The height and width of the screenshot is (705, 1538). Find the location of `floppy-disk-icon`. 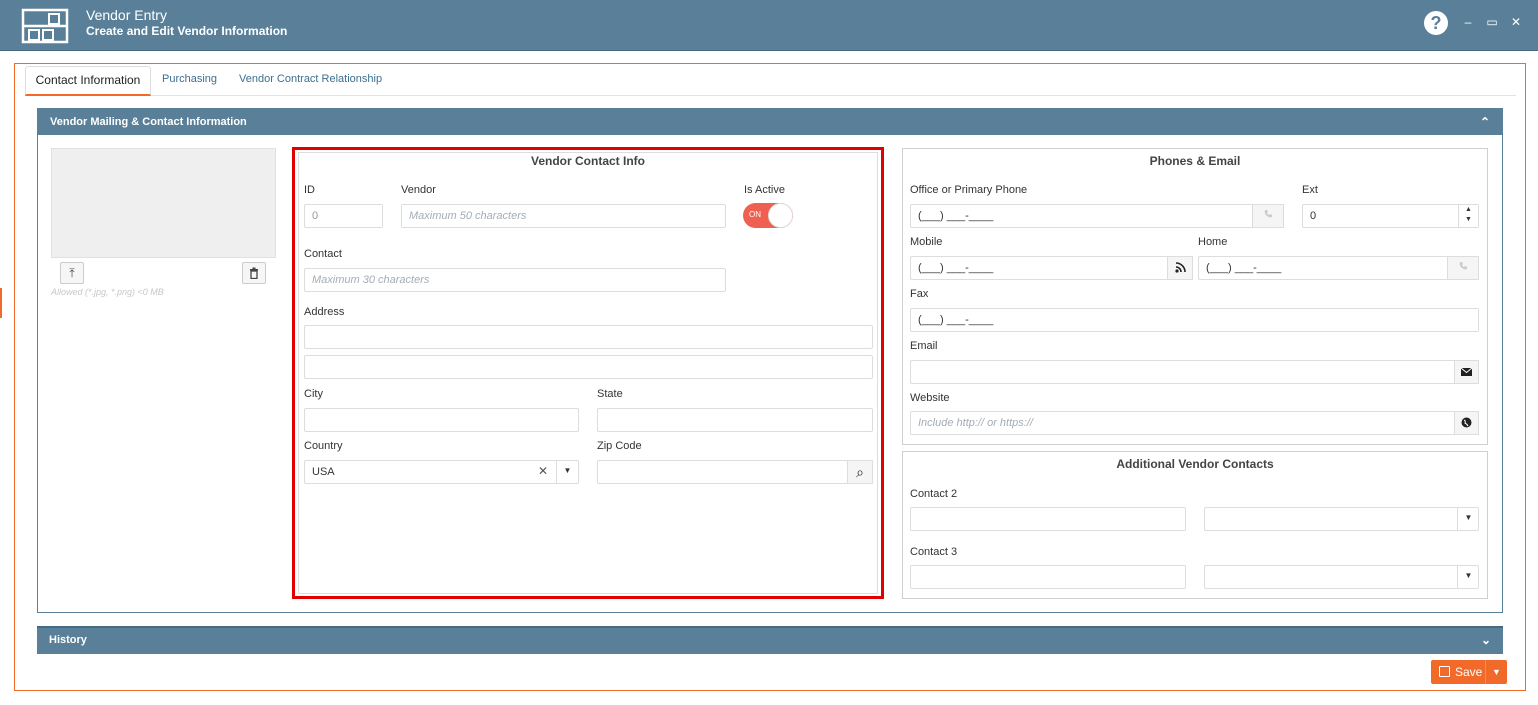

floppy-disk-icon is located at coordinates (1444, 671).